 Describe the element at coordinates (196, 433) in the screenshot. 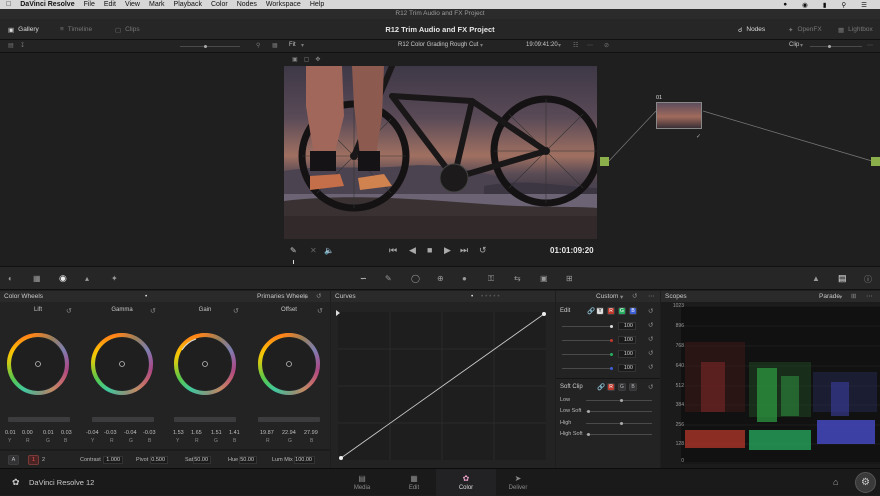

I see `gain-r-value: 1.65` at that location.